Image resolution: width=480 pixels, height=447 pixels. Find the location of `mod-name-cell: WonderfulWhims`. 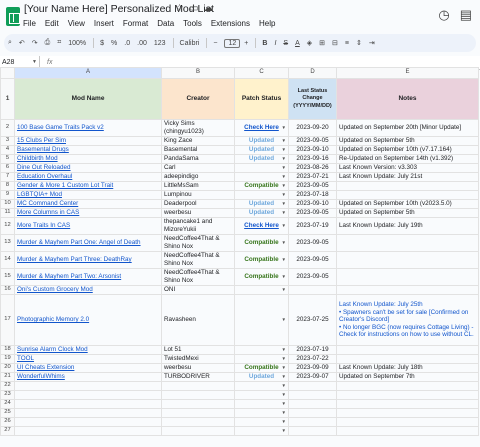

mod-name-cell: WonderfulWhims is located at coordinates (88, 377).